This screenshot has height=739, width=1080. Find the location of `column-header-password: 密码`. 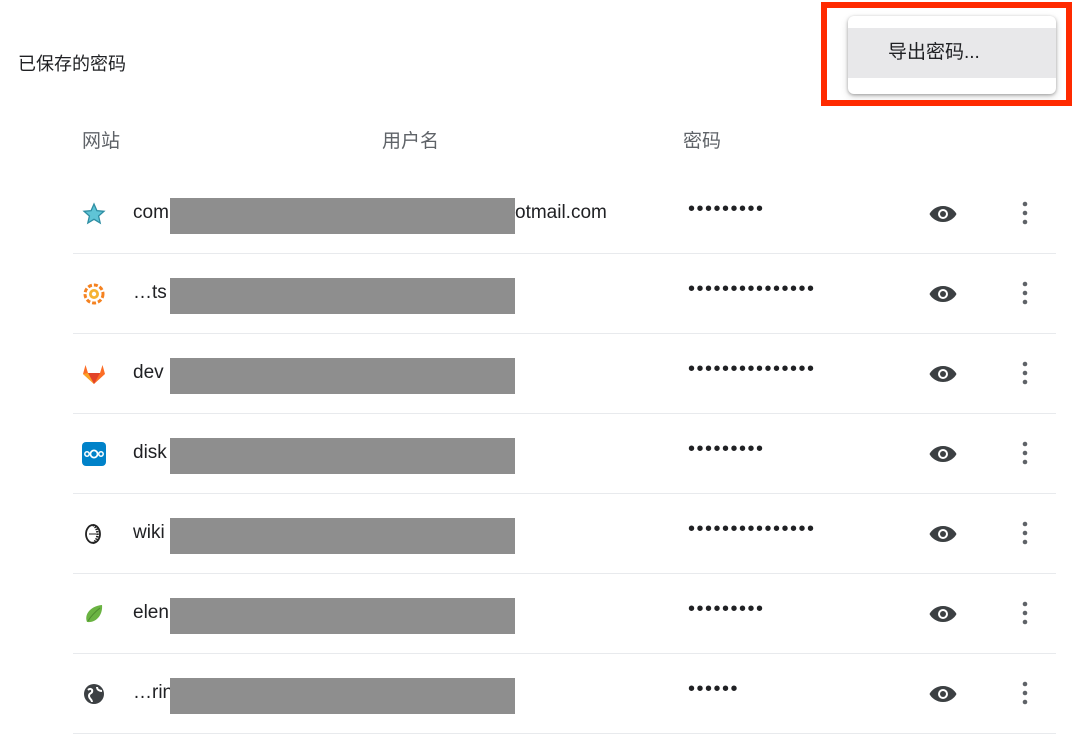

column-header-password: 密码 is located at coordinates (702, 141).